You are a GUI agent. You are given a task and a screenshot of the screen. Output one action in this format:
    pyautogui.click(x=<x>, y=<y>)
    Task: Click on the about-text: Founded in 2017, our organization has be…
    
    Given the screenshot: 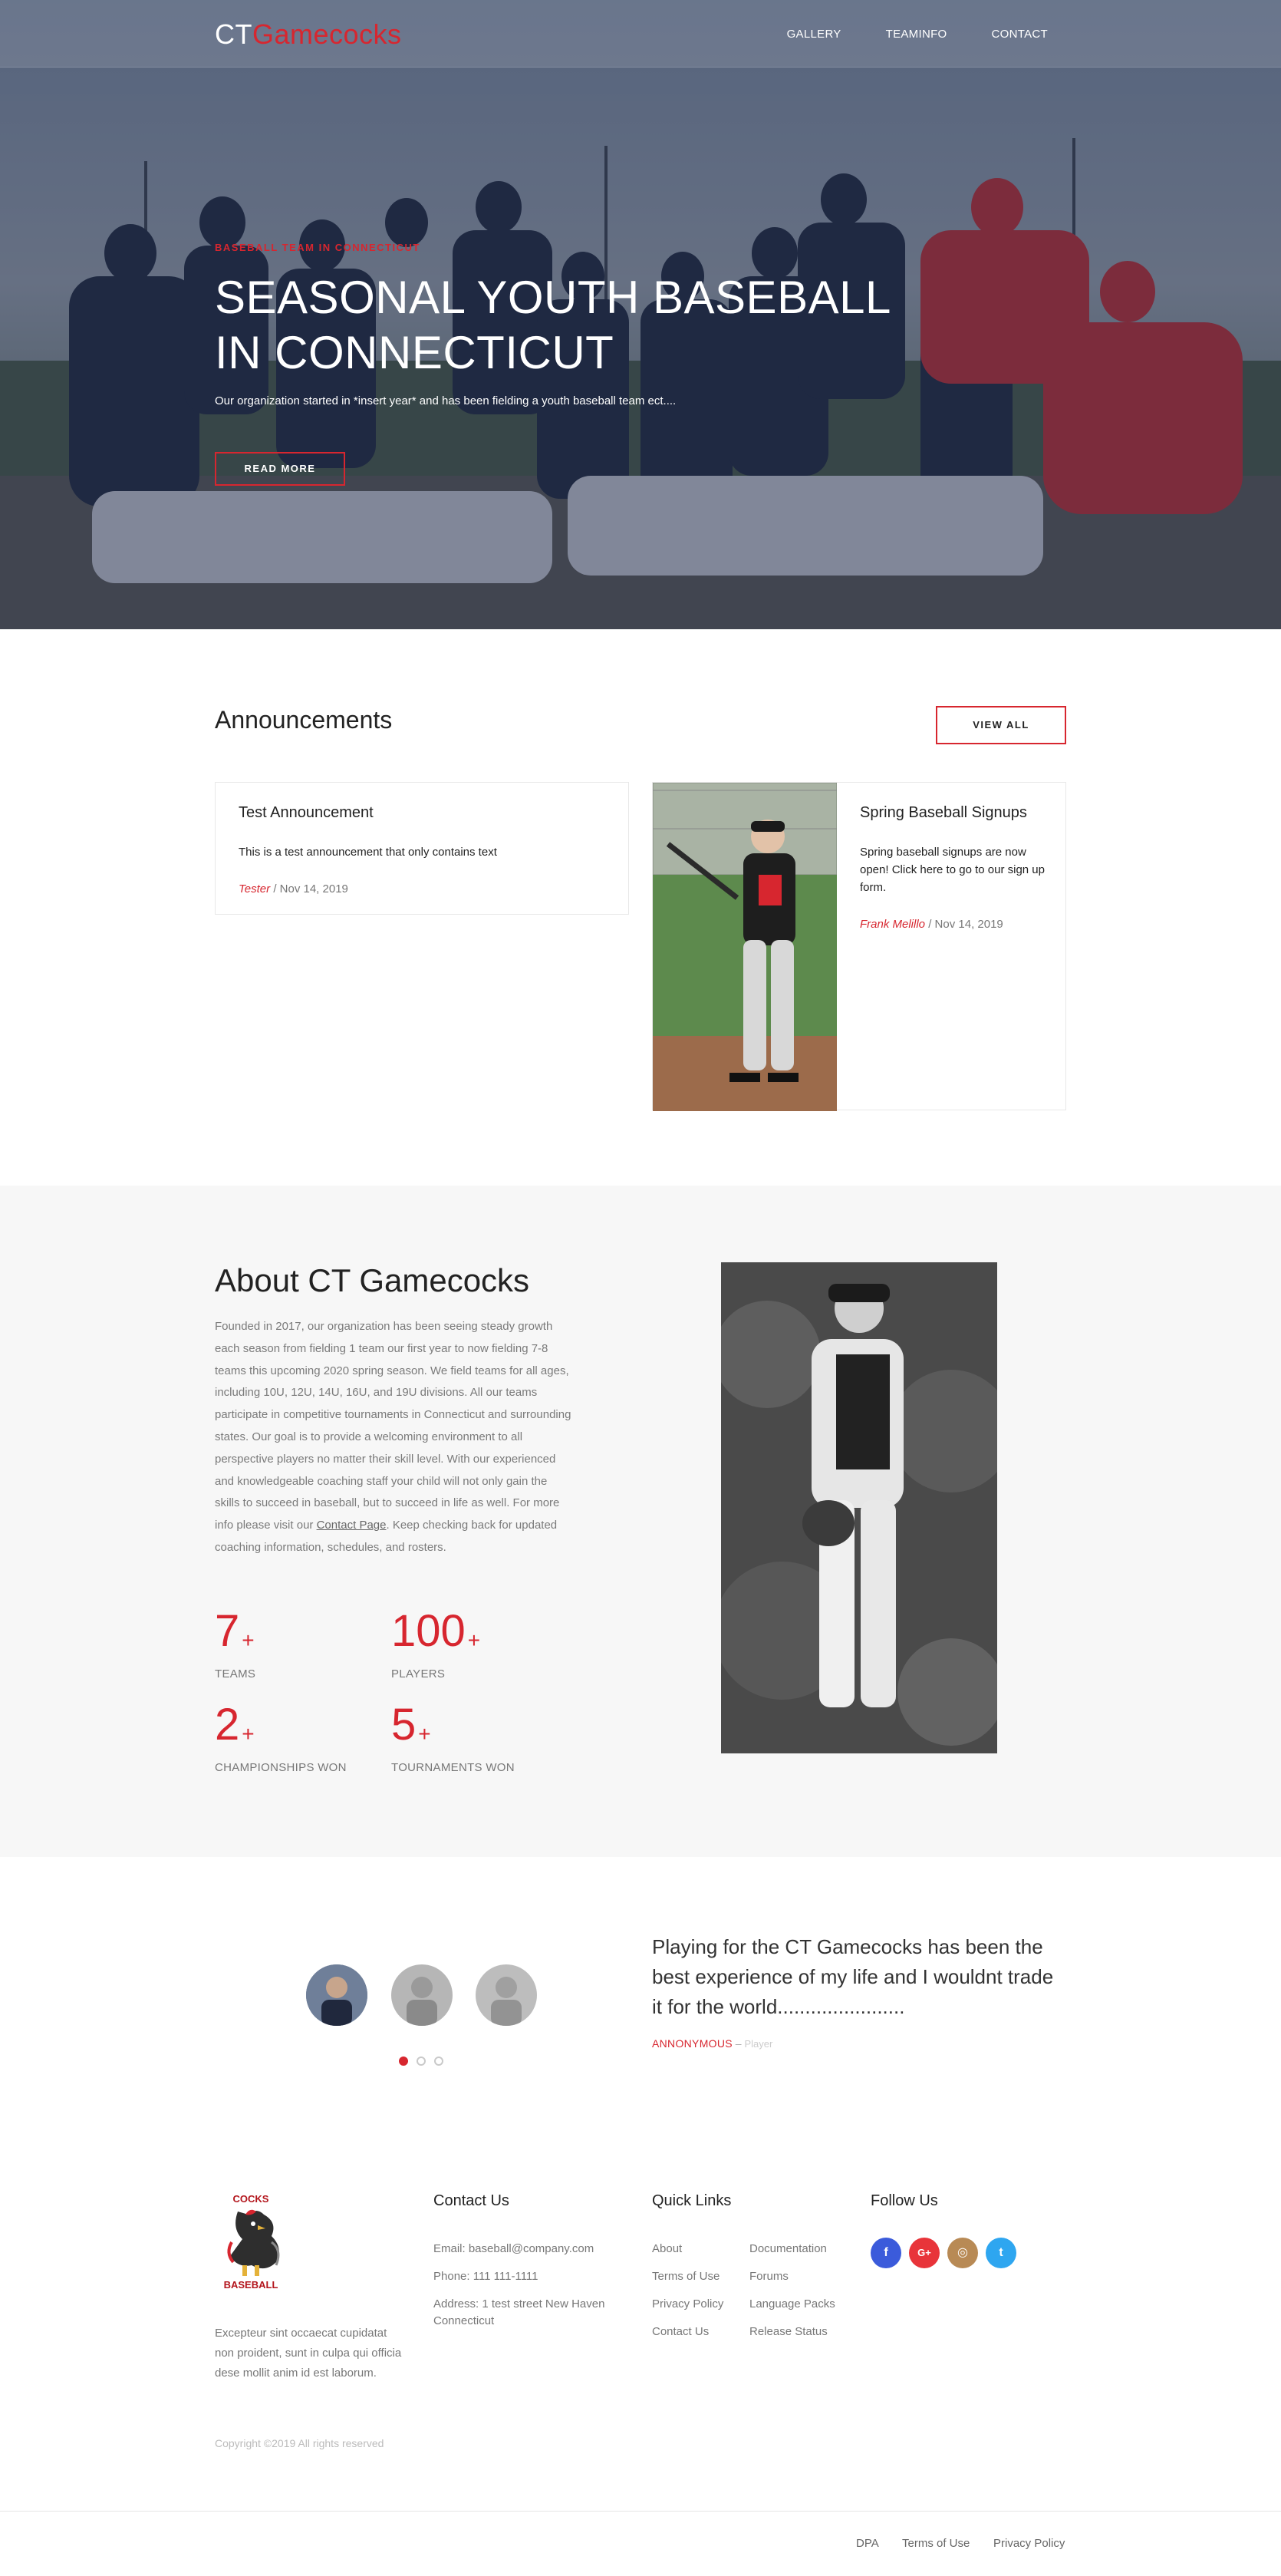 What is the action you would take?
    pyautogui.click(x=393, y=1437)
    